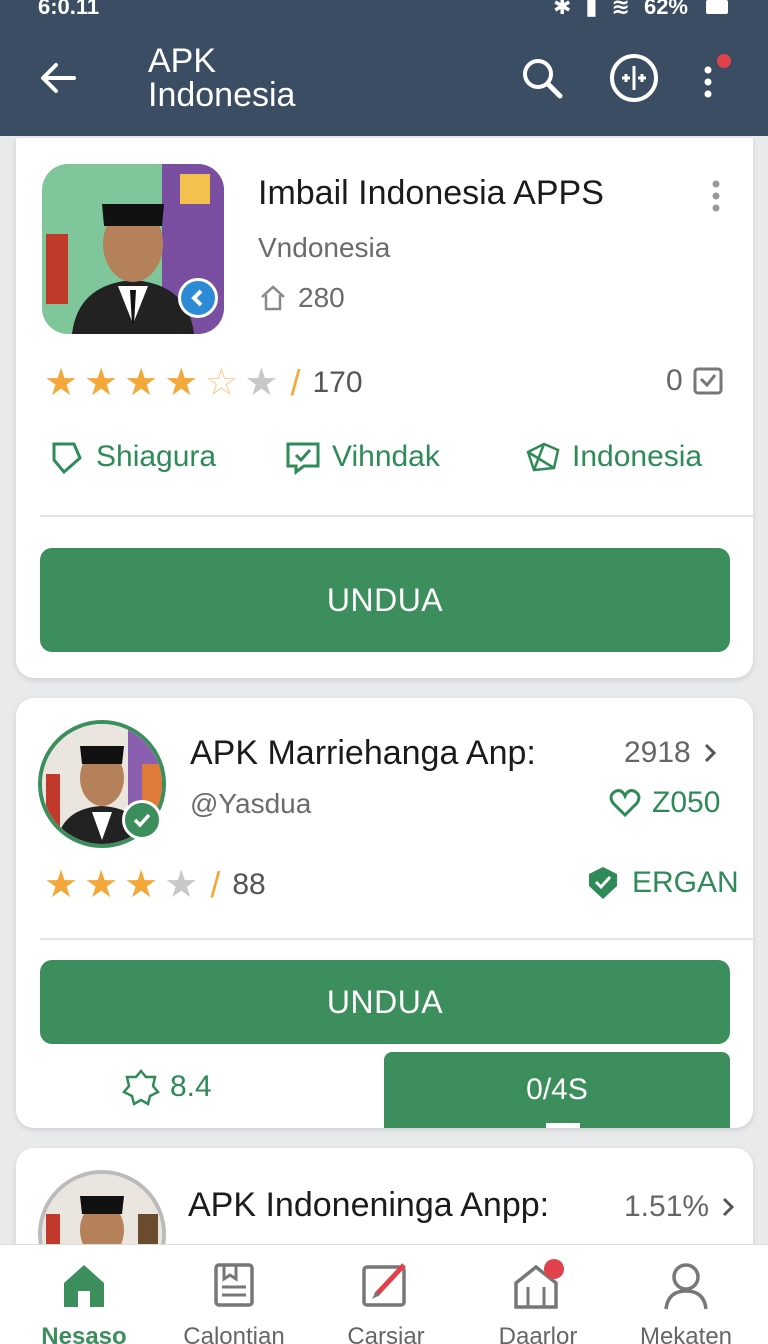 The width and height of the screenshot is (768, 1344). I want to click on nav-item-profile: Mekaten, so click(686, 1300).